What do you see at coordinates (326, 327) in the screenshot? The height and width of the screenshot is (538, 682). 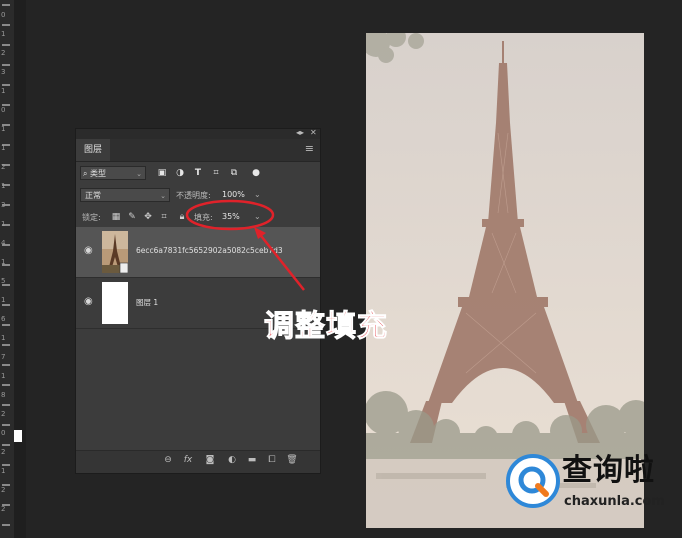 I see `callout-text: 调整填充` at bounding box center [326, 327].